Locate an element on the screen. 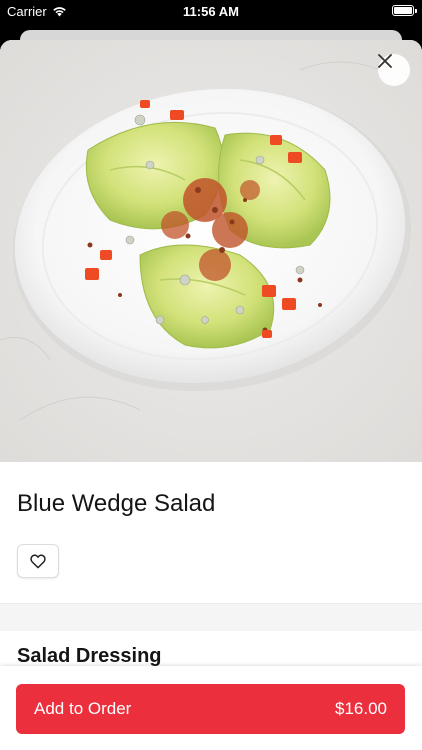 The image size is (422, 750). close-icon is located at coordinates (385, 61).